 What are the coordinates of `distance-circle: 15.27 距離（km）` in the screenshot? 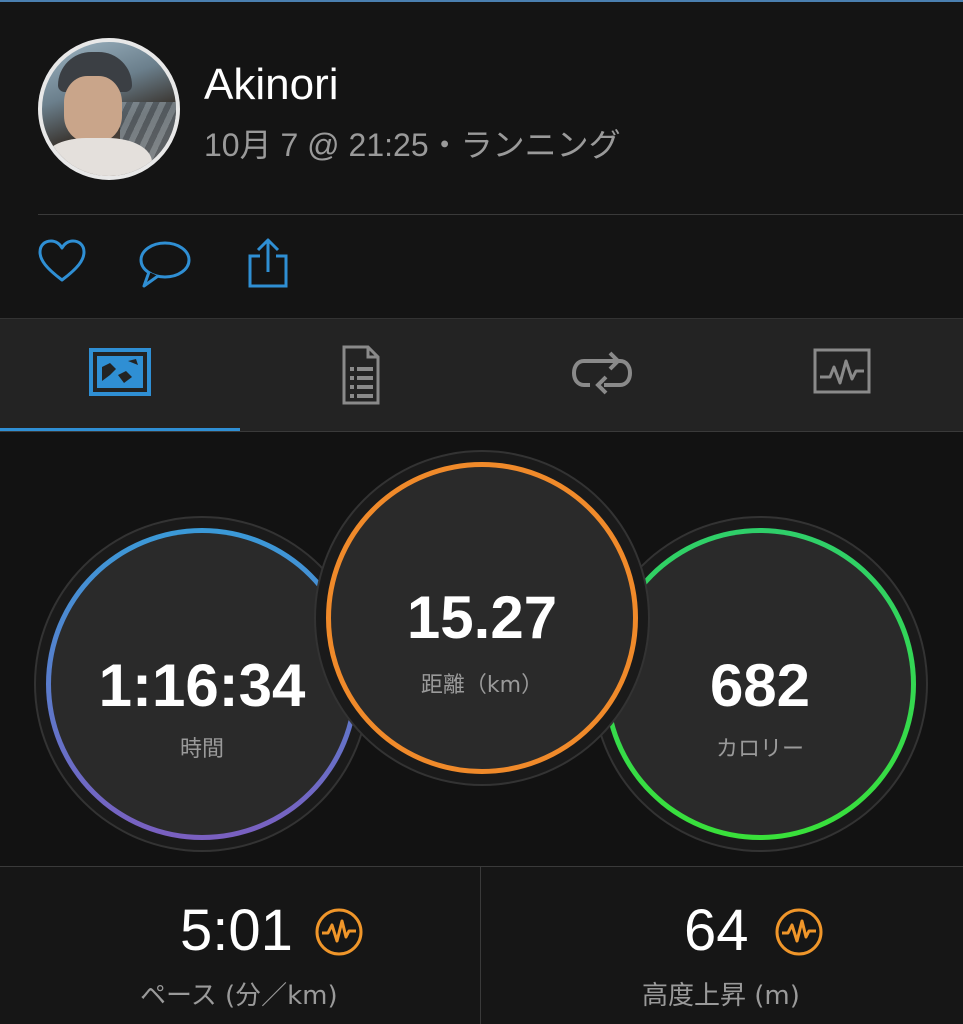 It's located at (482, 618).